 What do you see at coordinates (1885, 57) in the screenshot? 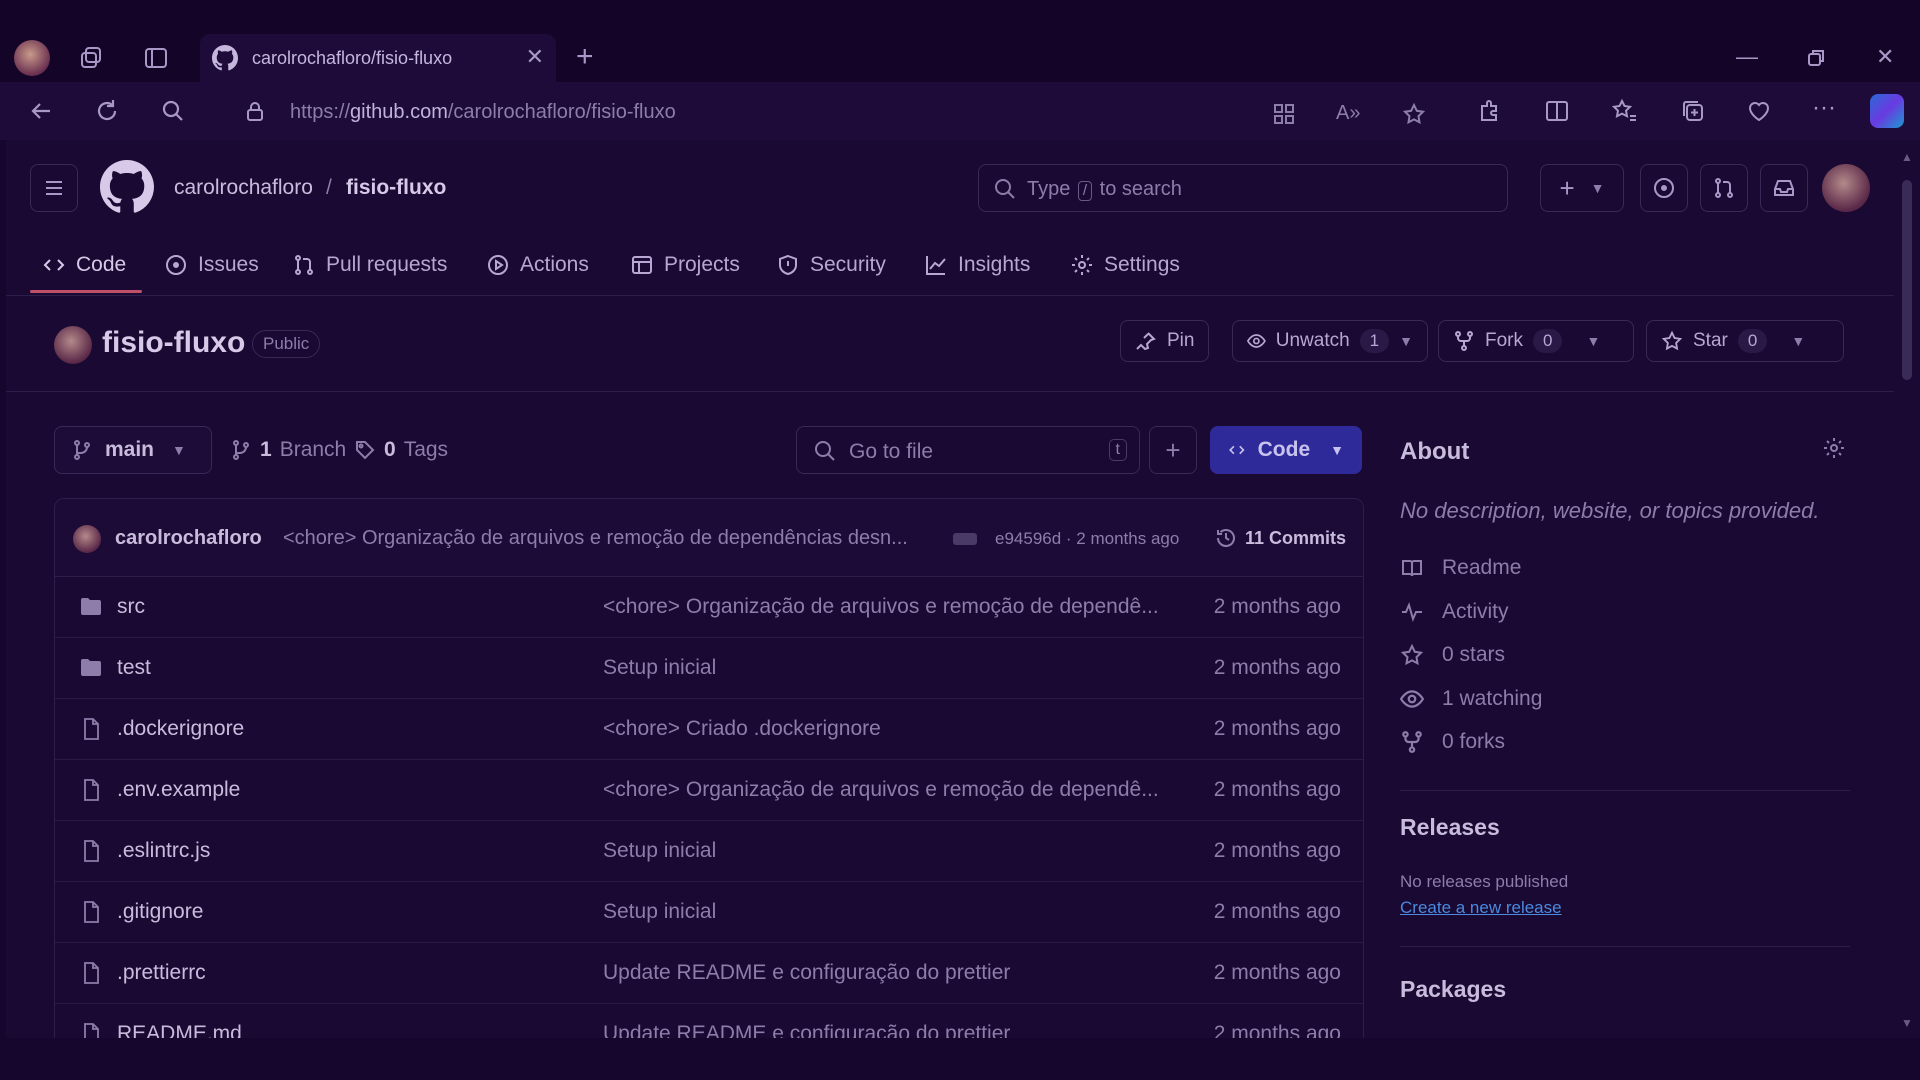
I see `close-window-icon: ✕` at bounding box center [1885, 57].